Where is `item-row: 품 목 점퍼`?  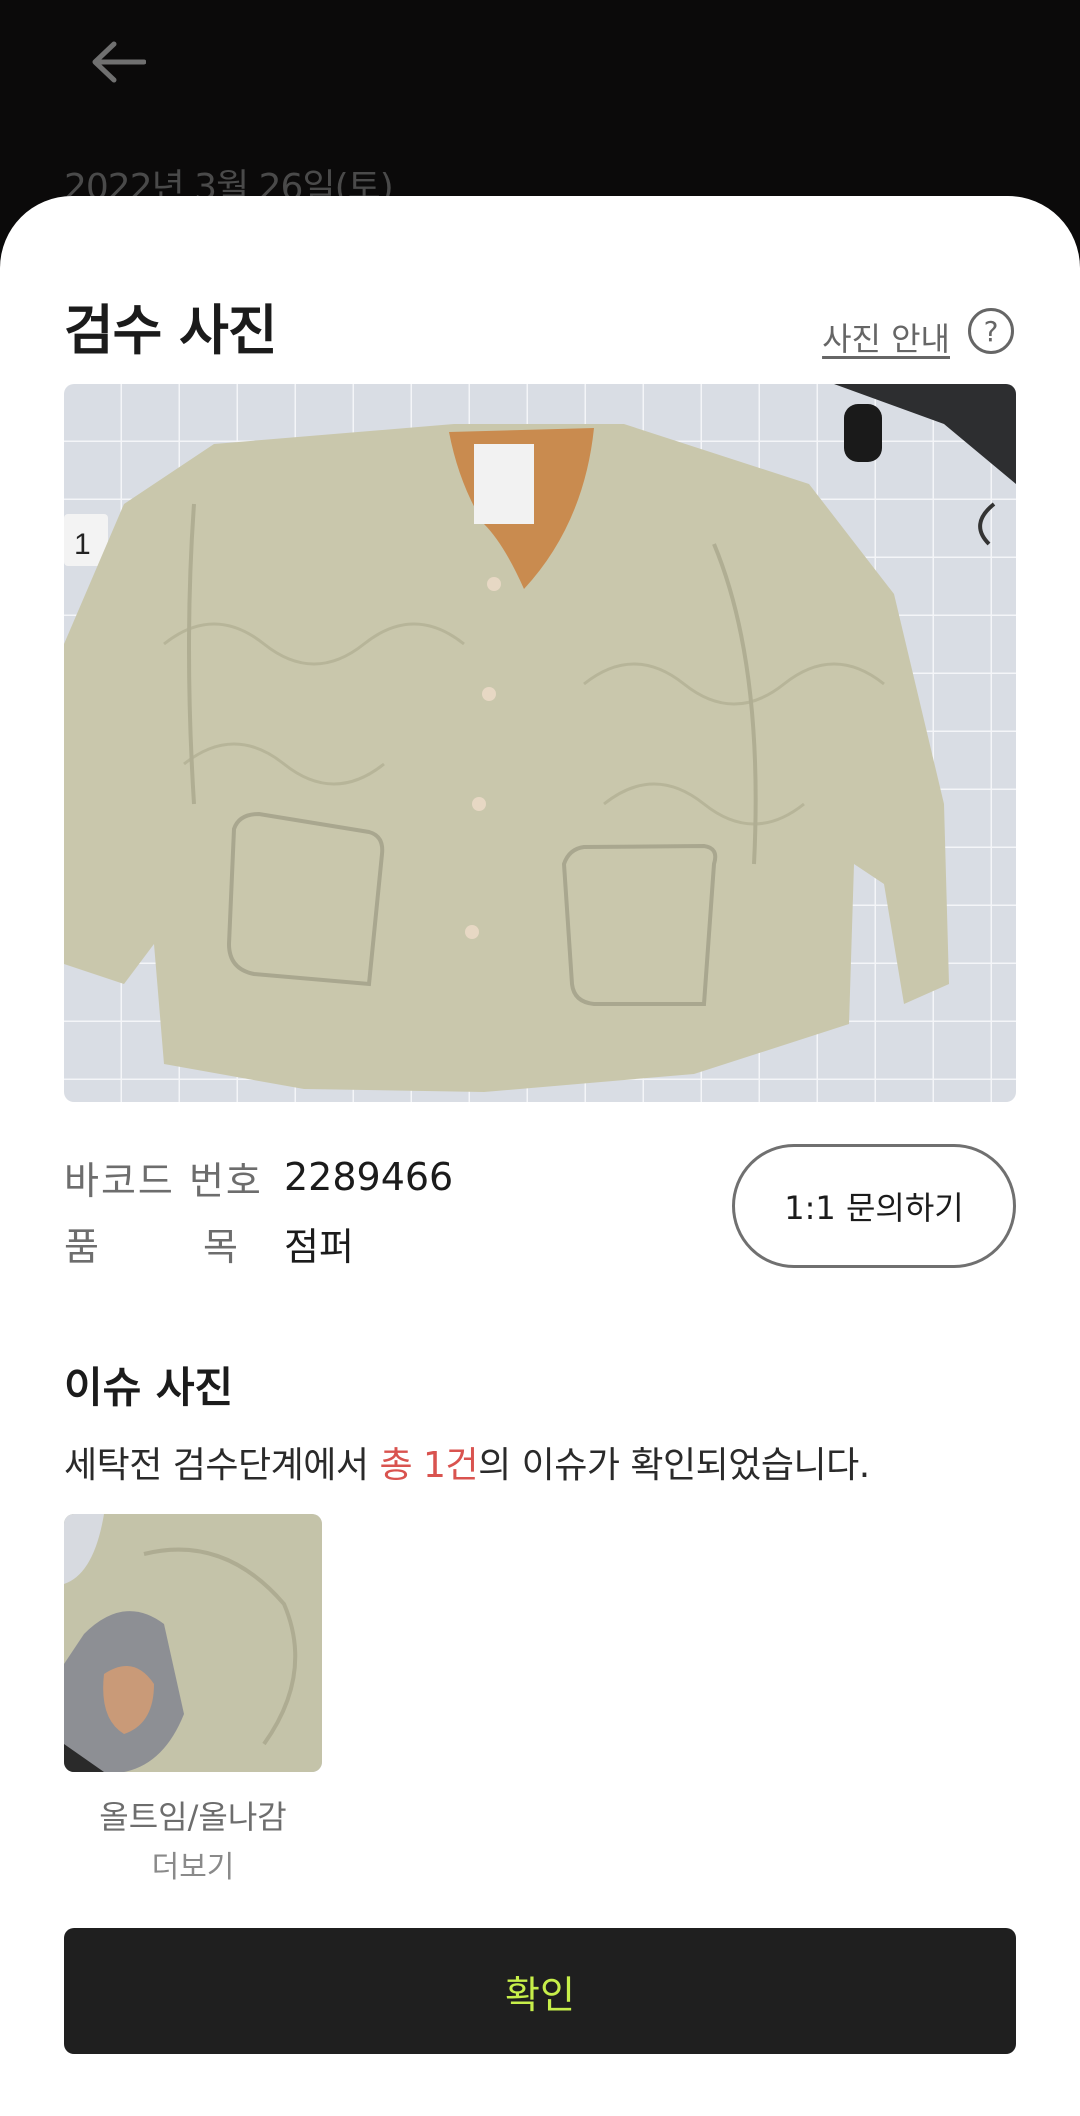 item-row: 품 목 점퍼 is located at coordinates (258, 1243).